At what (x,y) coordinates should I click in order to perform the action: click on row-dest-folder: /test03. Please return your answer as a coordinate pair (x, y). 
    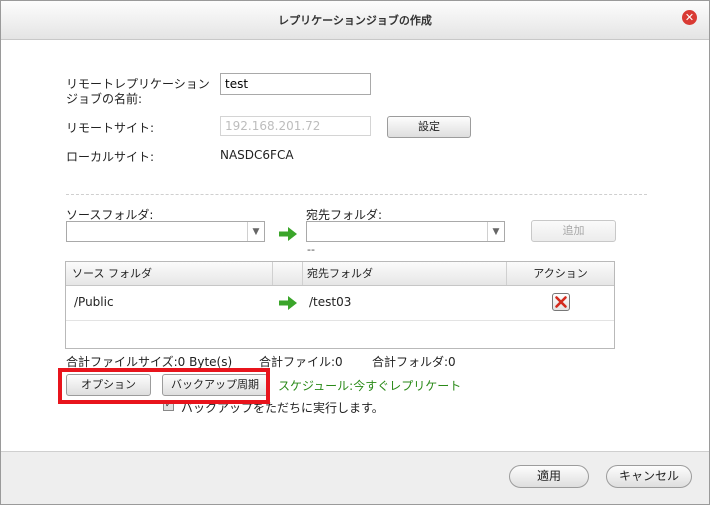
    Looking at the image, I should click on (330, 302).